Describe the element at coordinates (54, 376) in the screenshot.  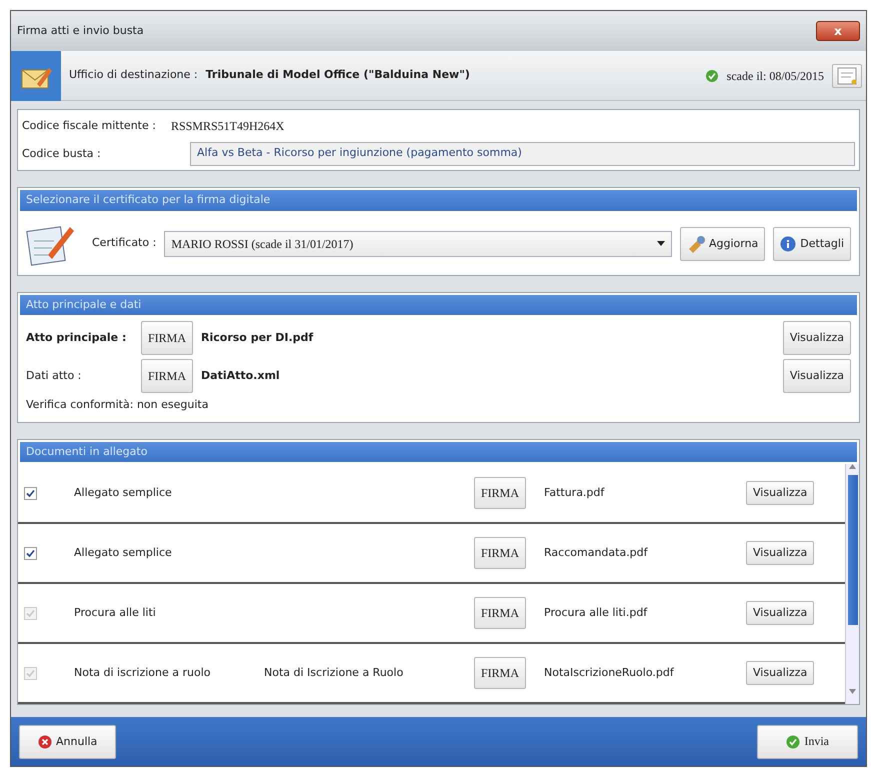
I see `field-label: Dati atto :` at that location.